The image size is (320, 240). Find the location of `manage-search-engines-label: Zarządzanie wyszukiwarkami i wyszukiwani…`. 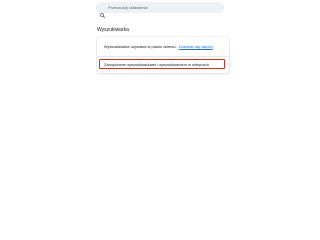

manage-search-engines-label: Zarządzanie wyszukiwarkami i wyszukiwani… is located at coordinates (156, 64).